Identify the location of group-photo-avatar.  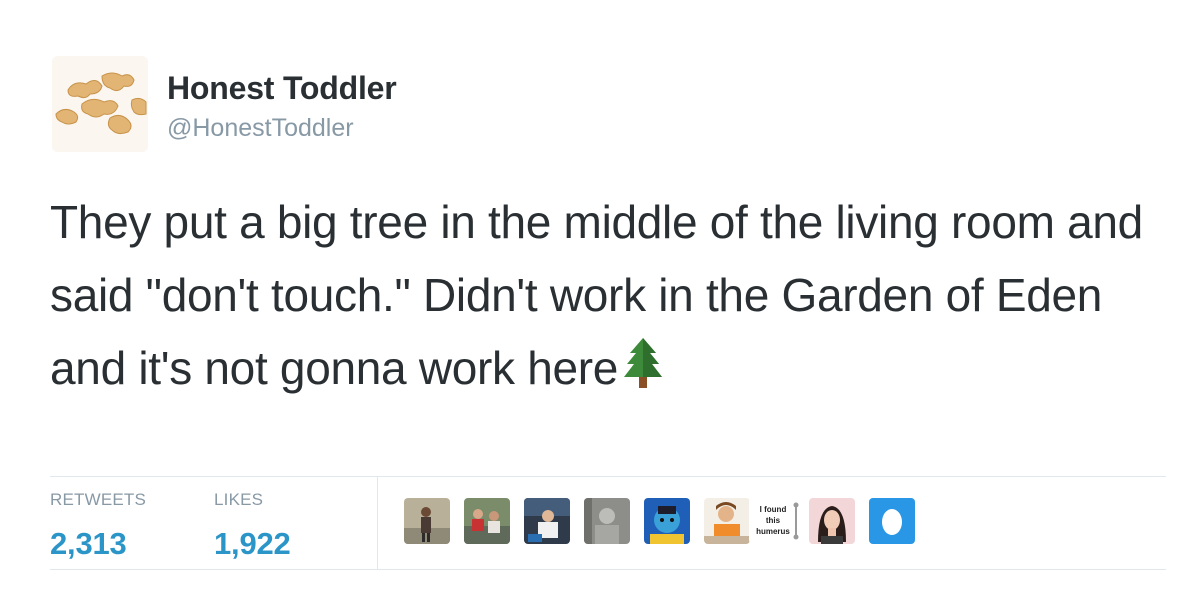
(487, 521).